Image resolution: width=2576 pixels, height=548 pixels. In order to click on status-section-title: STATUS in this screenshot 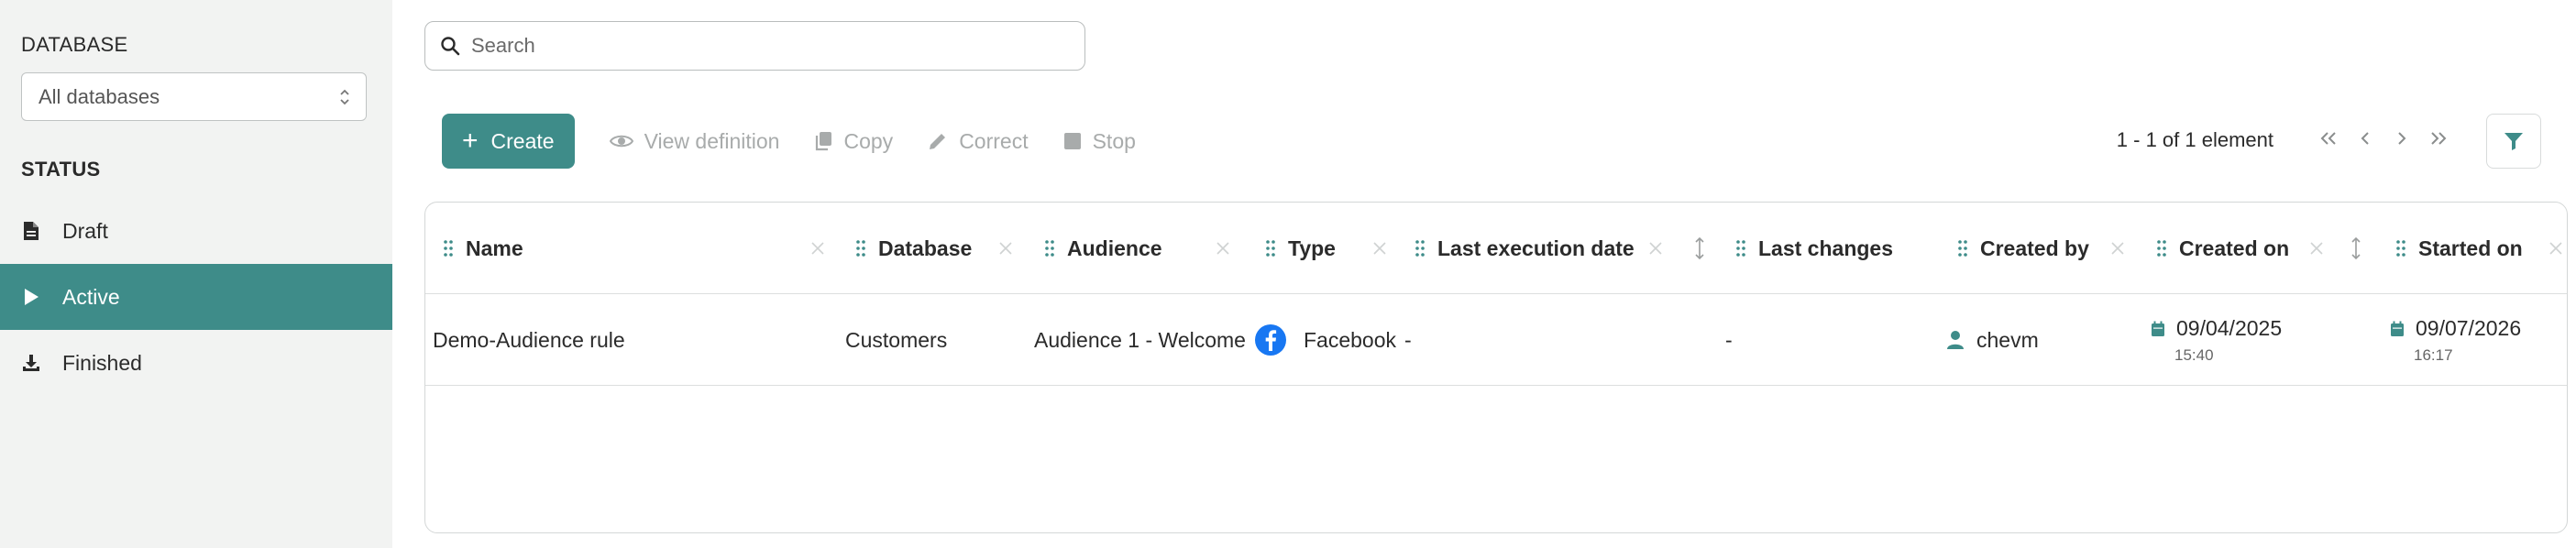, I will do `click(61, 169)`.